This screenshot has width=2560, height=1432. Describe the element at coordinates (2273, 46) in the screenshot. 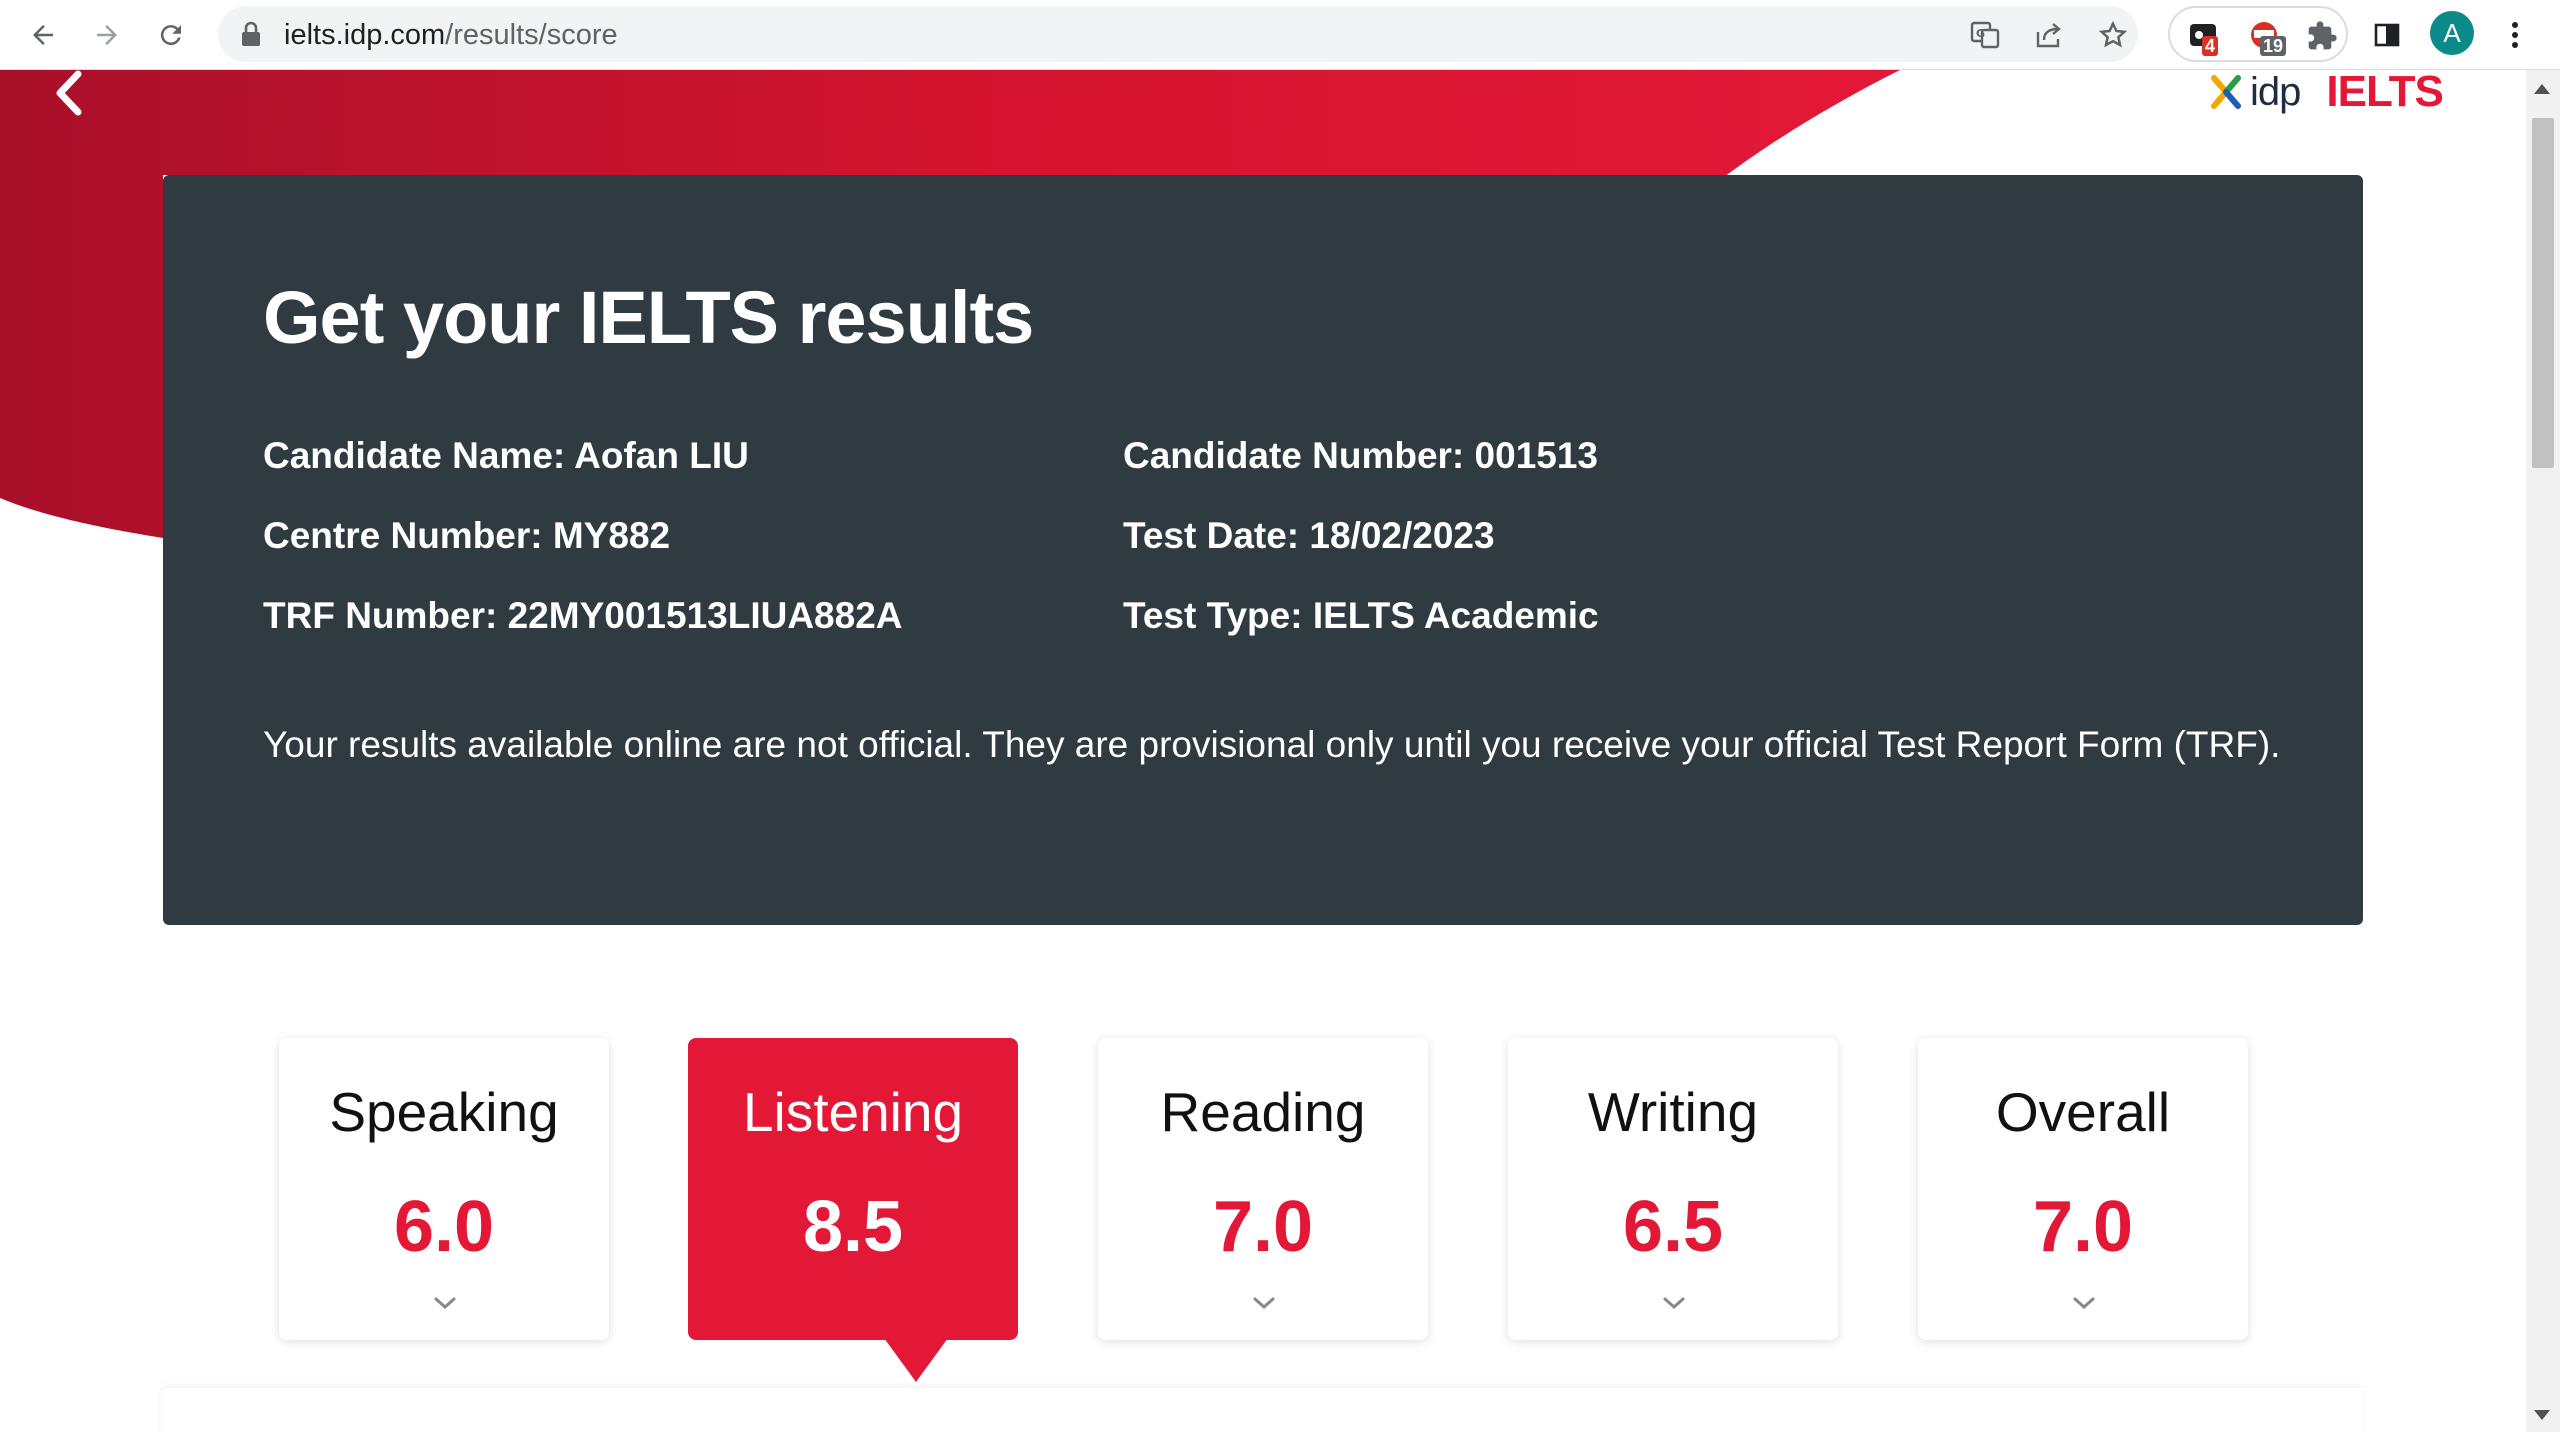

I see `extension-2-badge: 19` at that location.